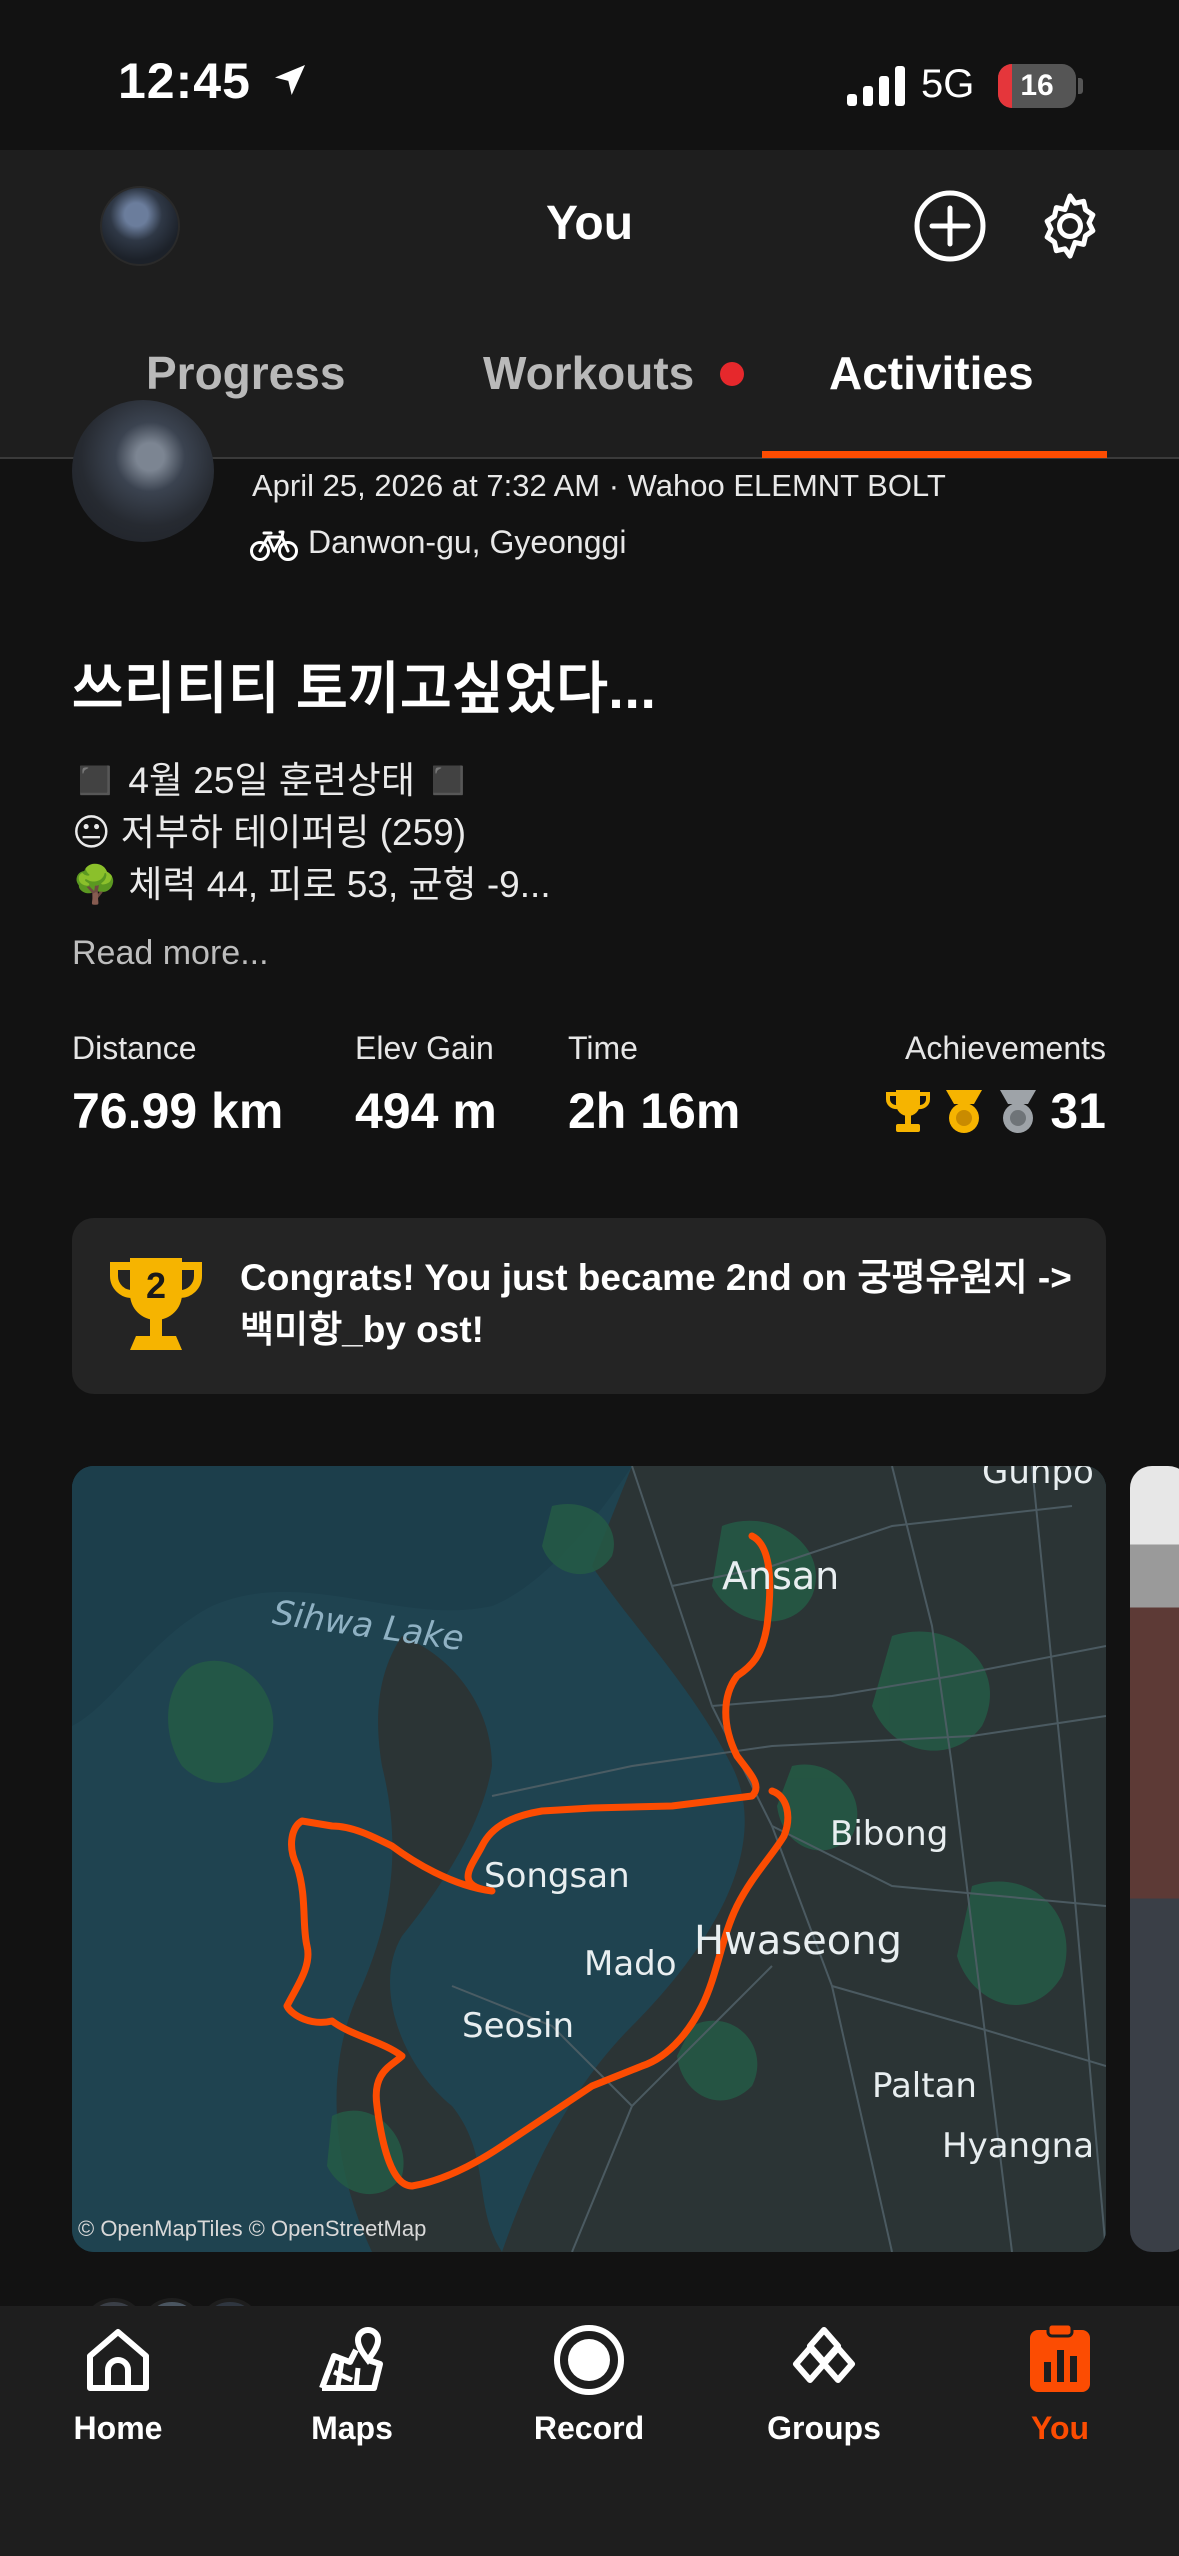 The height and width of the screenshot is (2556, 1179). I want to click on map-label: Hyangna, so click(1018, 2146).